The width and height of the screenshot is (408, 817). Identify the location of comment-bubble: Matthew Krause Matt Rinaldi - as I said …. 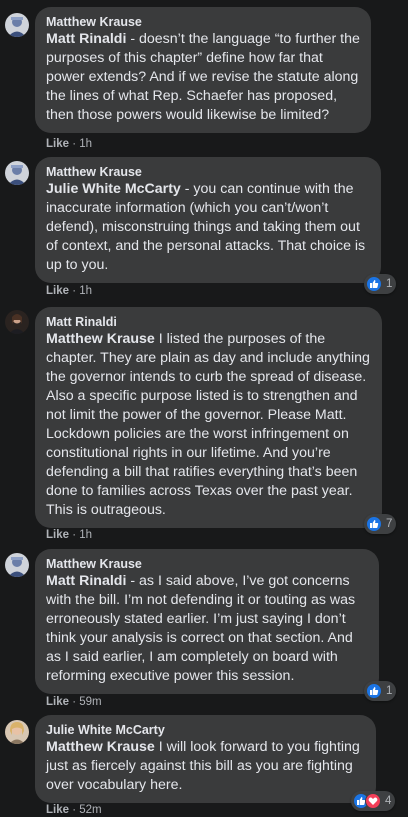
(207, 621).